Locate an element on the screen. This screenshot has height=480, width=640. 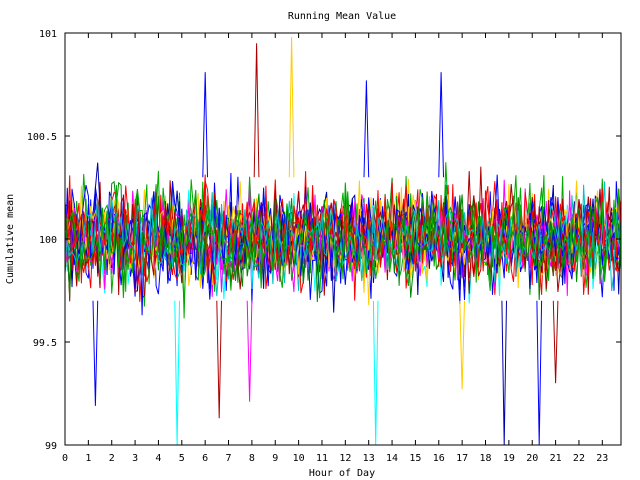
x-tick-label: 23 is located at coordinates (602, 458).